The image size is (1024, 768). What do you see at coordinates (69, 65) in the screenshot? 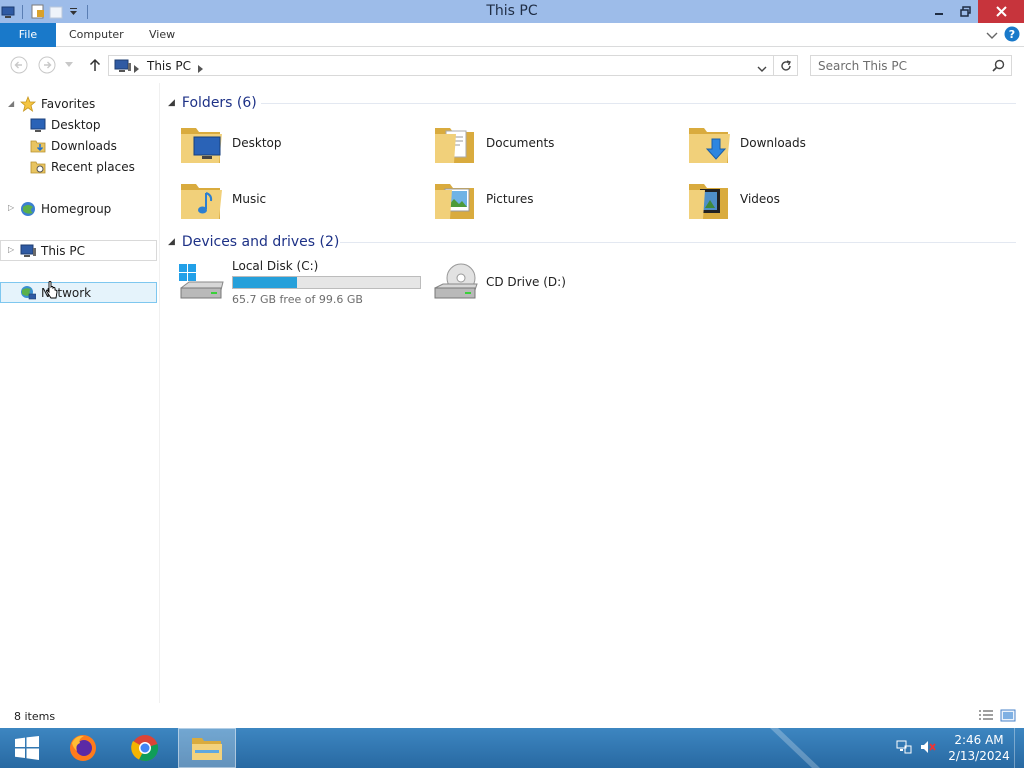
I see `recent-locations-icon` at bounding box center [69, 65].